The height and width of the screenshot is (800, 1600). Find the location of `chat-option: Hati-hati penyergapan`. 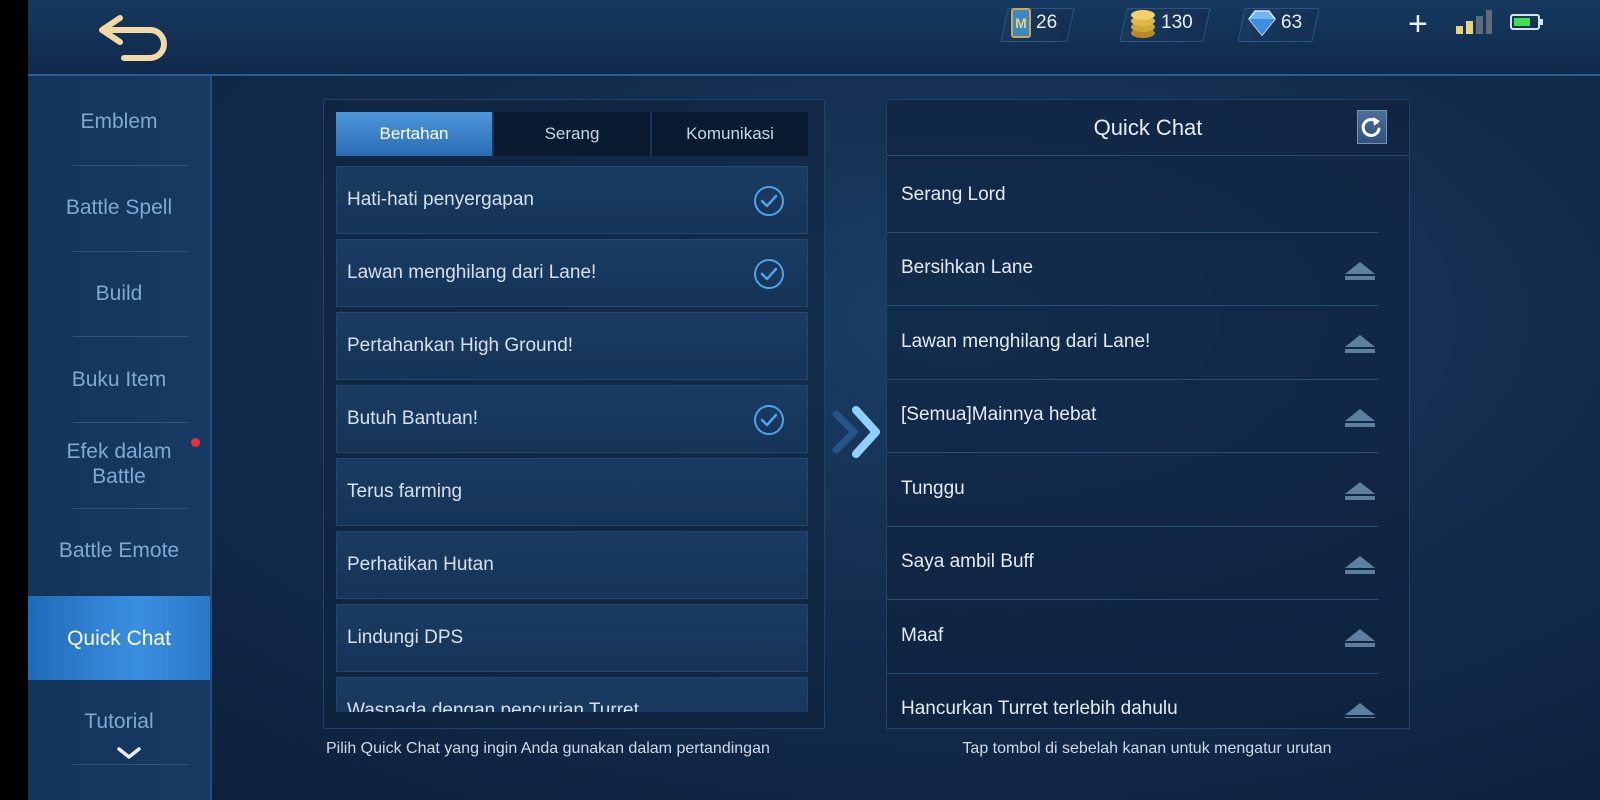

chat-option: Hati-hati penyergapan is located at coordinates (572, 200).